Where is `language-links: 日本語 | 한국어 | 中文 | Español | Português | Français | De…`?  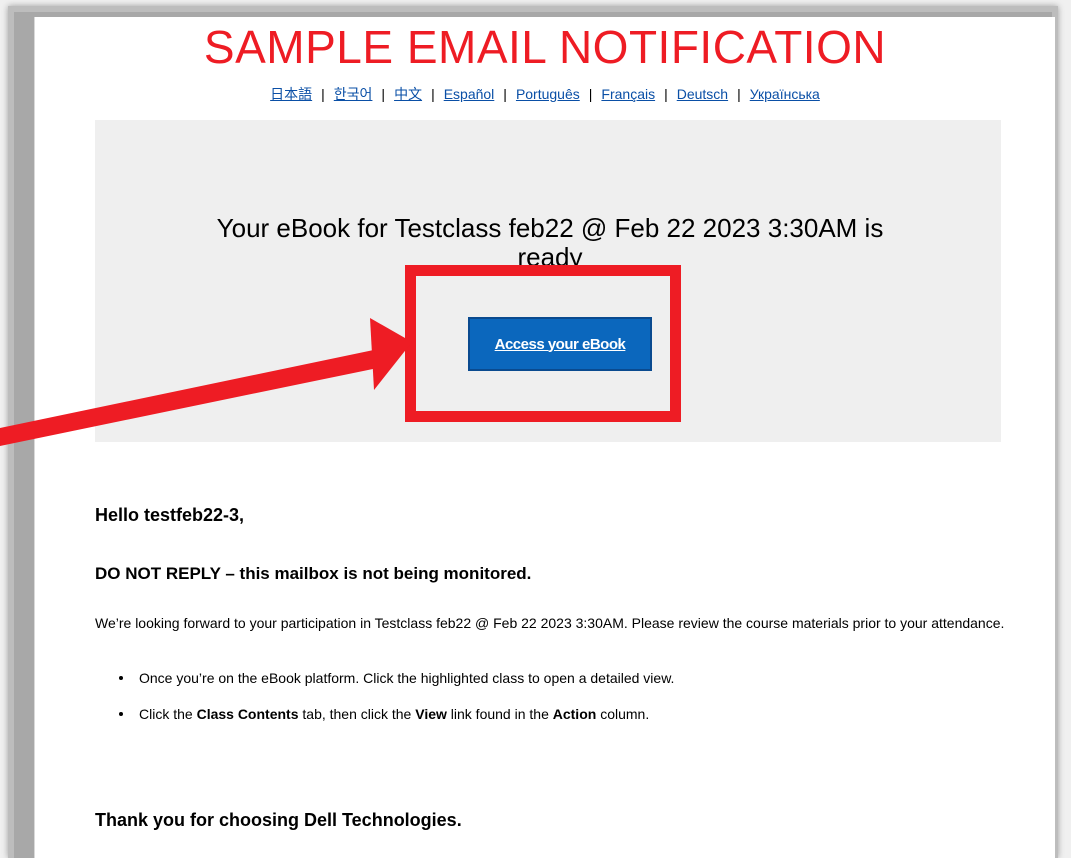 language-links: 日本語 | 한국어 | 中文 | Español | Português | Français | De… is located at coordinates (545, 94).